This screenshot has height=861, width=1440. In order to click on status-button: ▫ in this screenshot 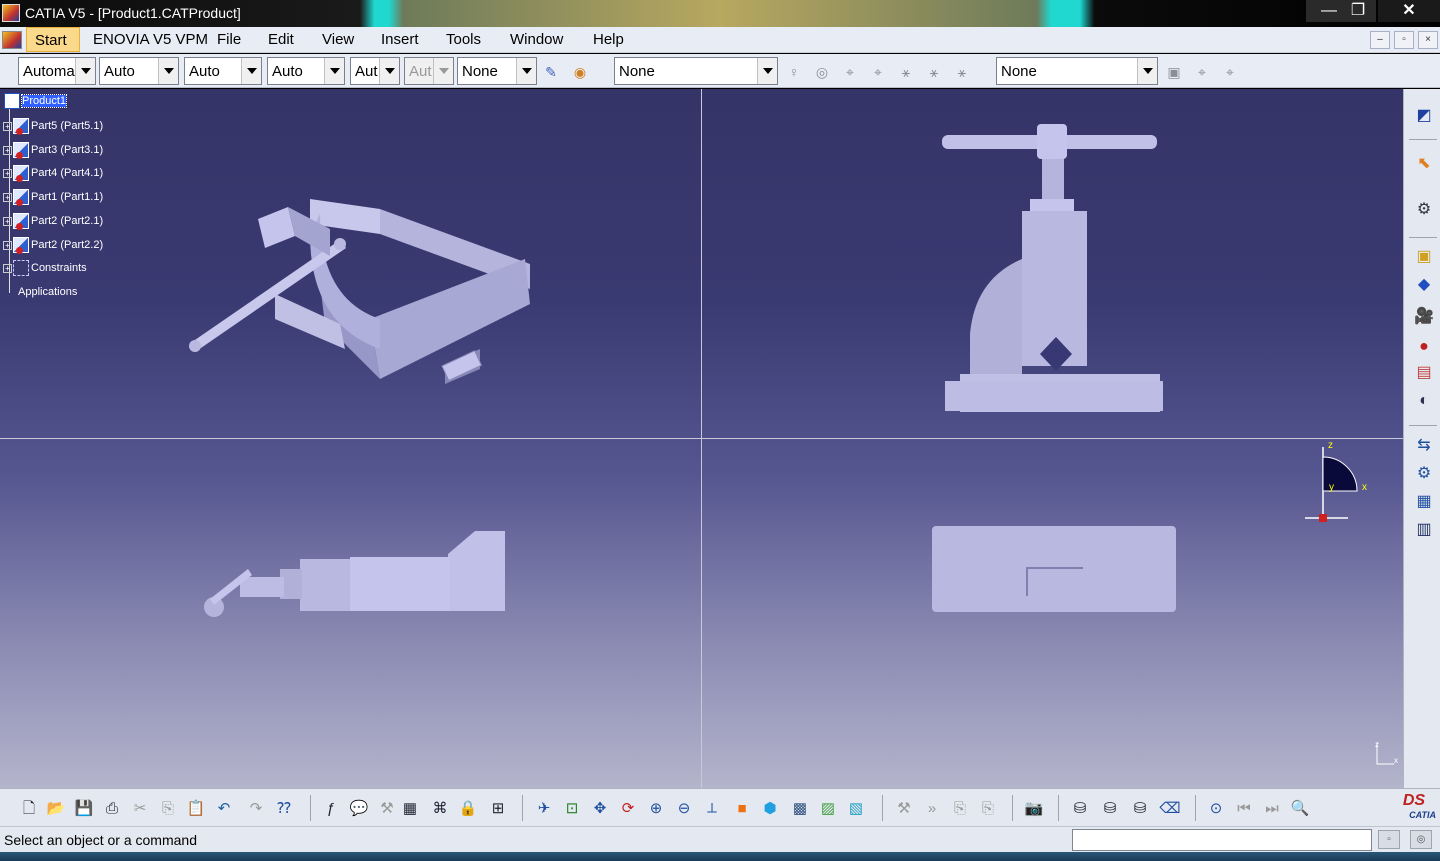, I will do `click(1389, 839)`.